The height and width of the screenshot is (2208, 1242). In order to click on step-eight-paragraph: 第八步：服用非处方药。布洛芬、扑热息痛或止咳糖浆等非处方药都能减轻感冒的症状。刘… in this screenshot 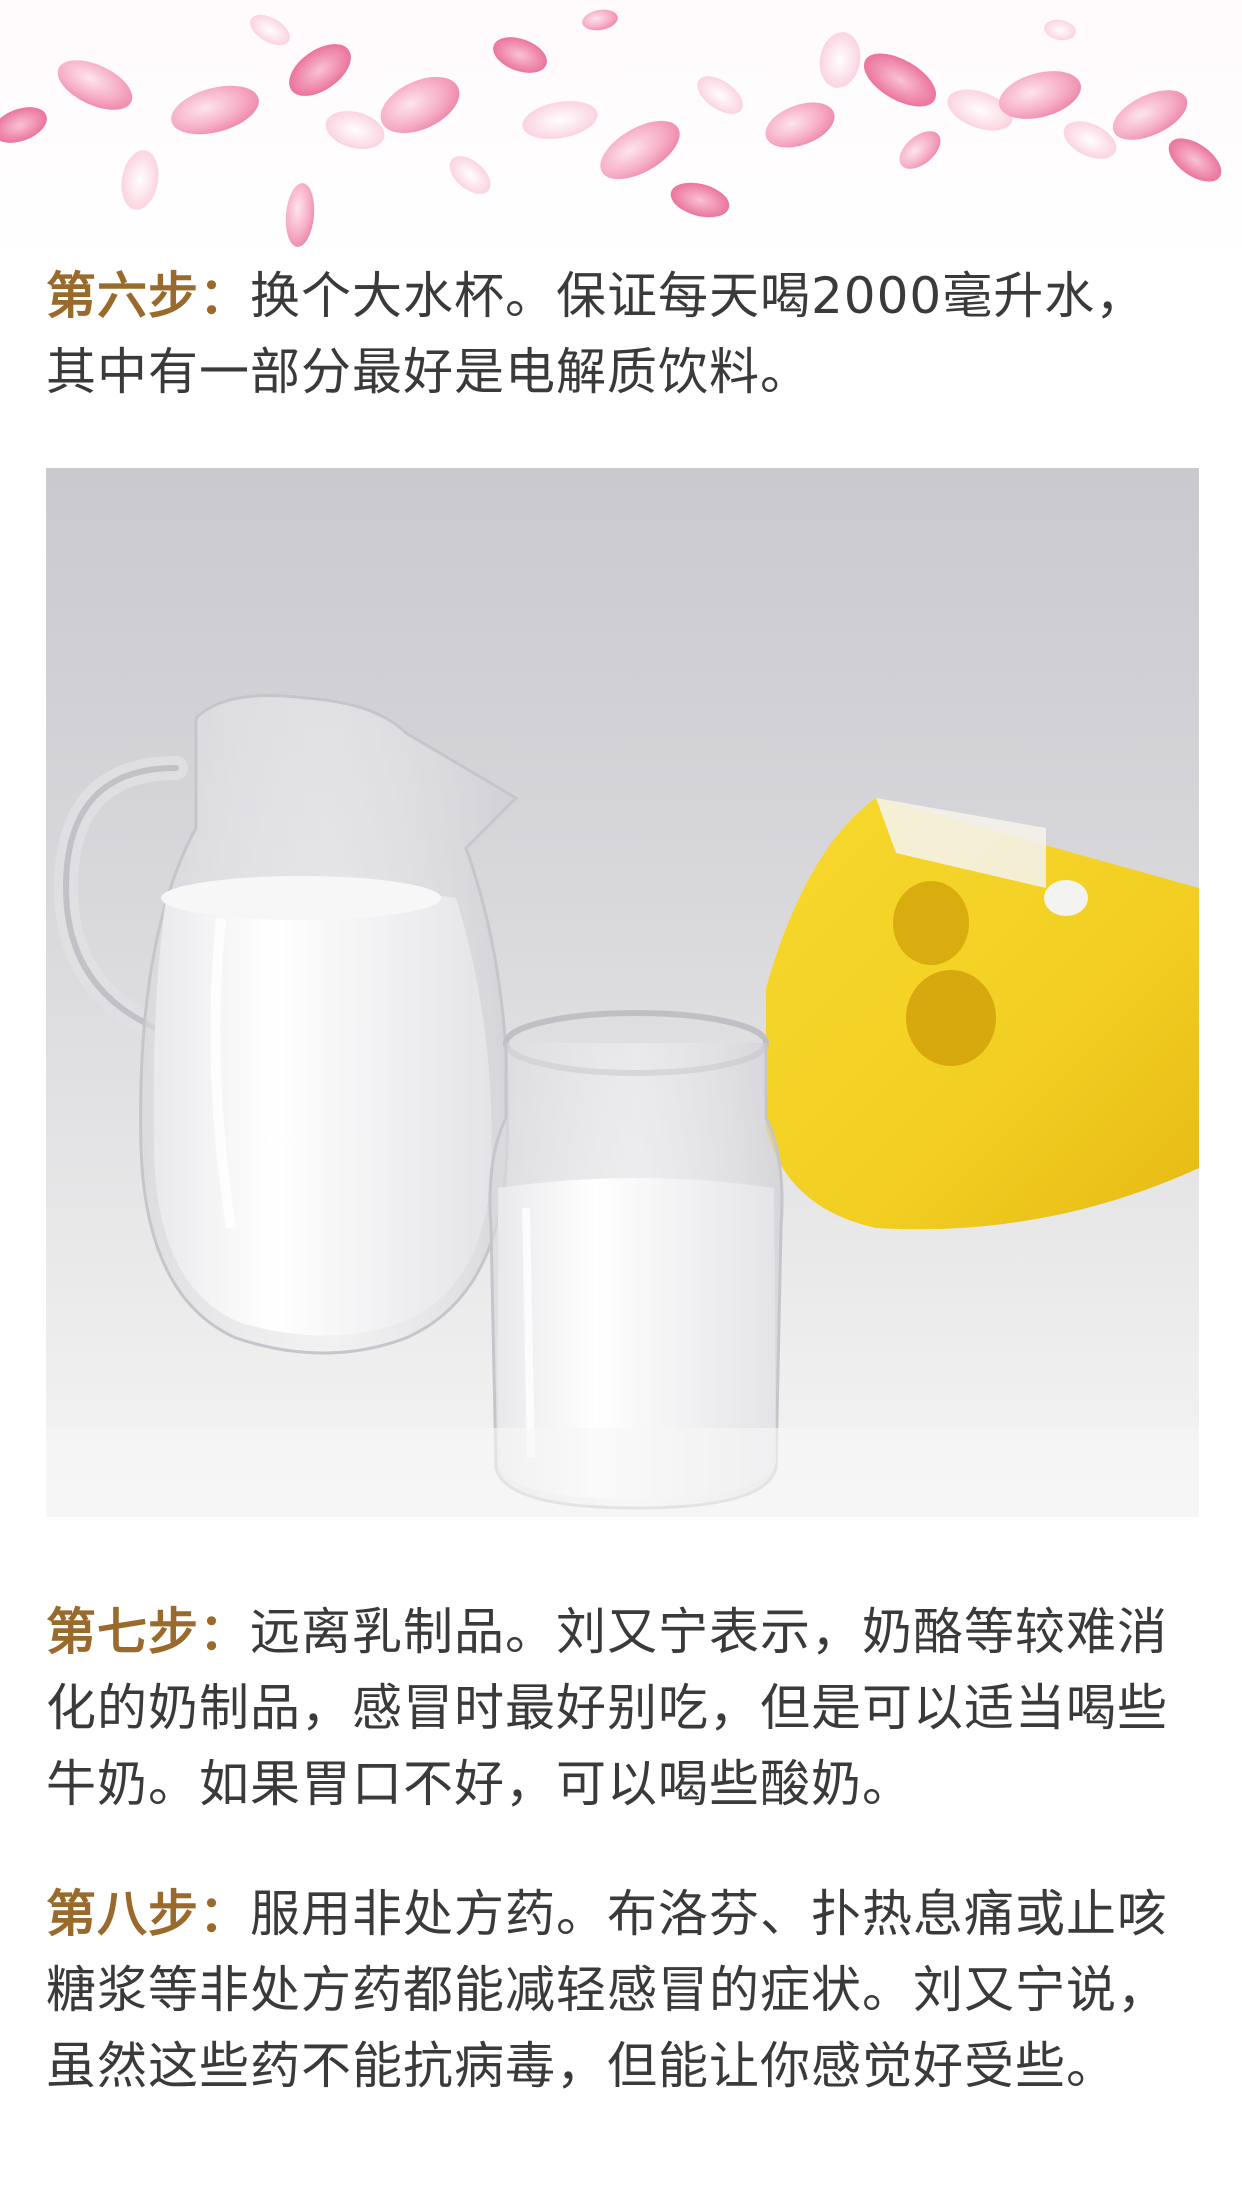, I will do `click(621, 1990)`.